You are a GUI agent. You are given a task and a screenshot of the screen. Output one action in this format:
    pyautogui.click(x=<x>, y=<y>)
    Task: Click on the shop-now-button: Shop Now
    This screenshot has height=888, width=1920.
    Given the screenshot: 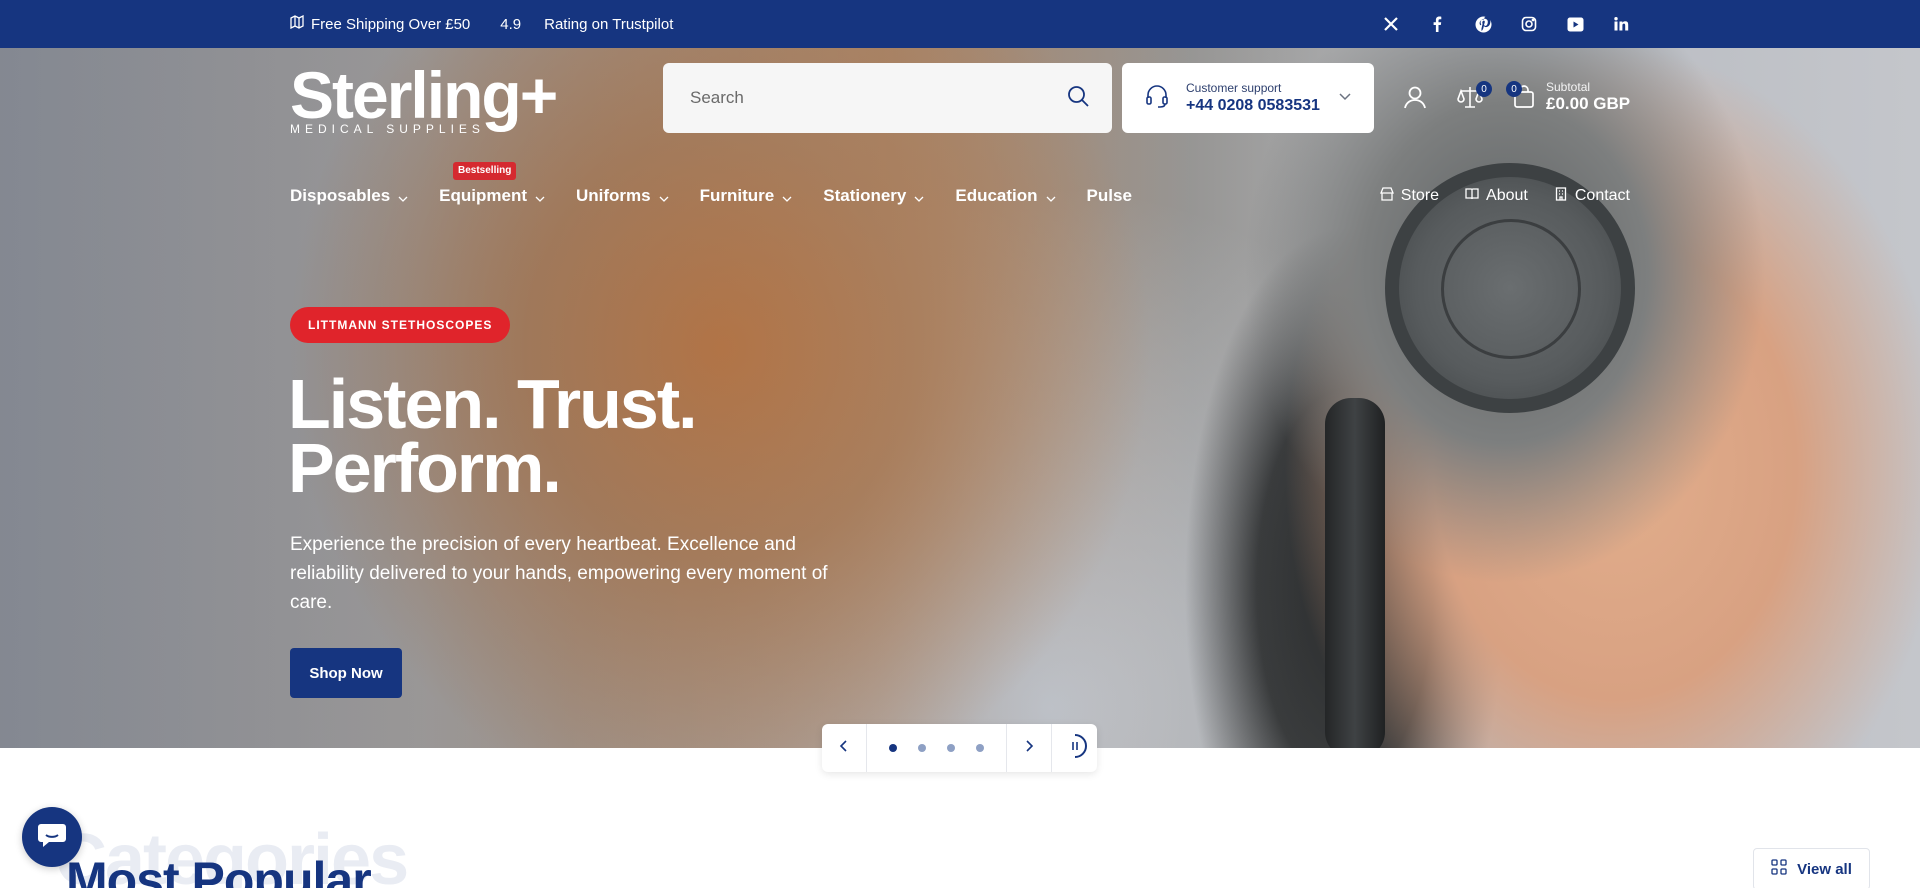 What is the action you would take?
    pyautogui.click(x=346, y=673)
    